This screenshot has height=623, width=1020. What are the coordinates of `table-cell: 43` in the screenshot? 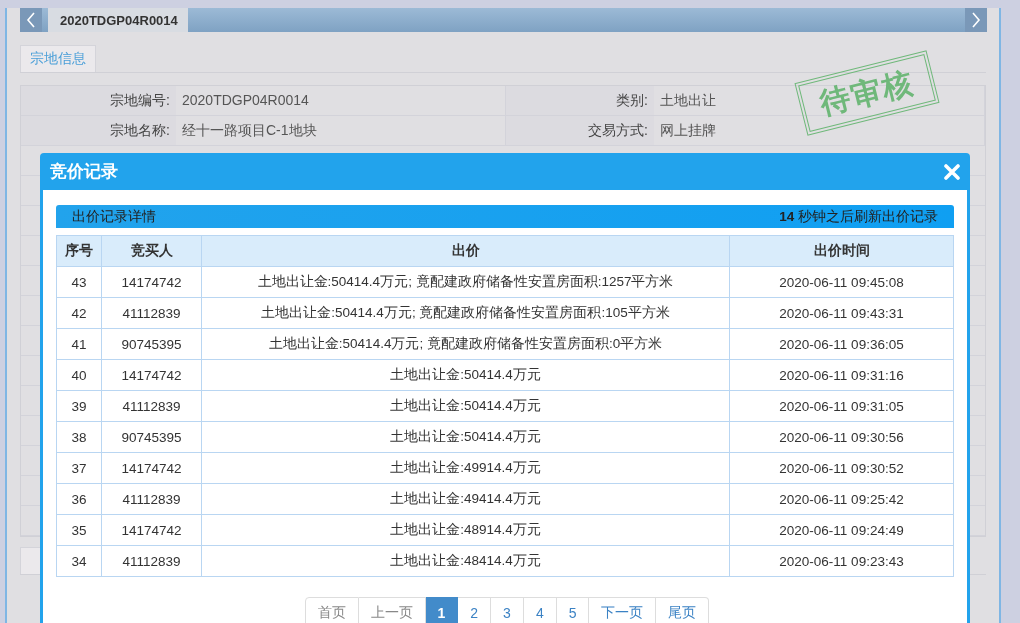 It's located at (79, 282).